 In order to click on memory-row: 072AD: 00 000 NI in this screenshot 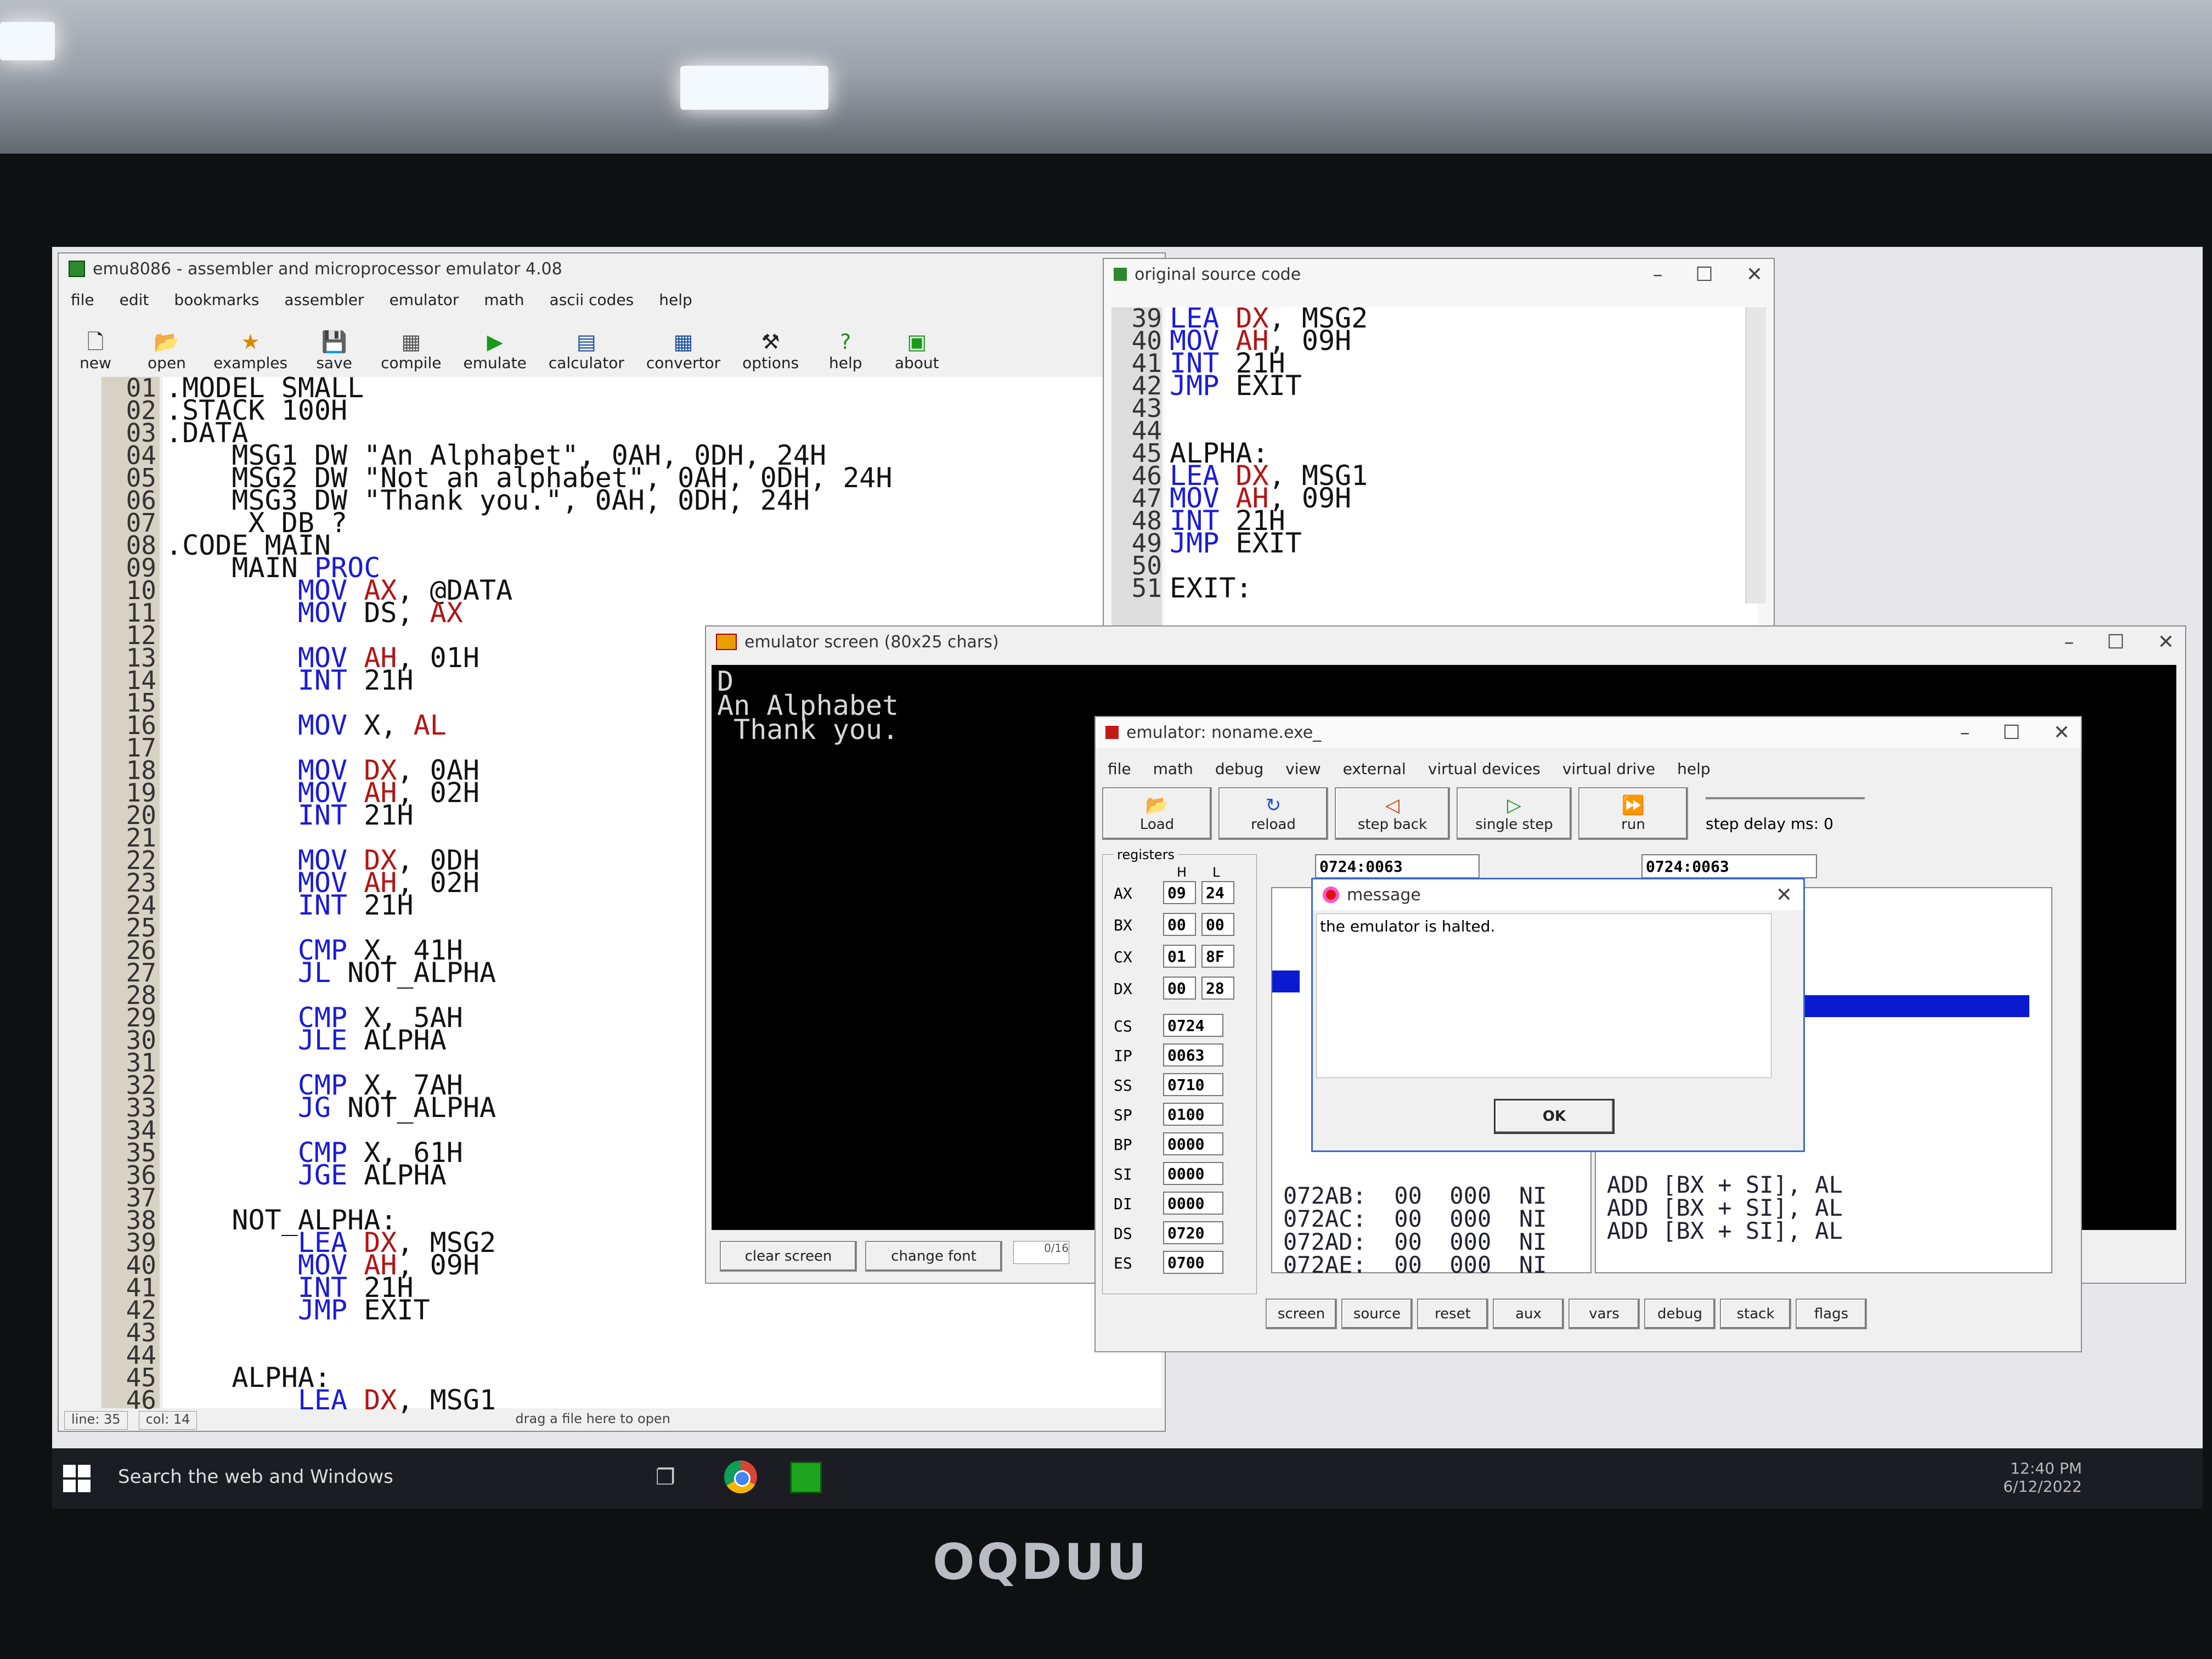, I will do `click(1415, 1242)`.